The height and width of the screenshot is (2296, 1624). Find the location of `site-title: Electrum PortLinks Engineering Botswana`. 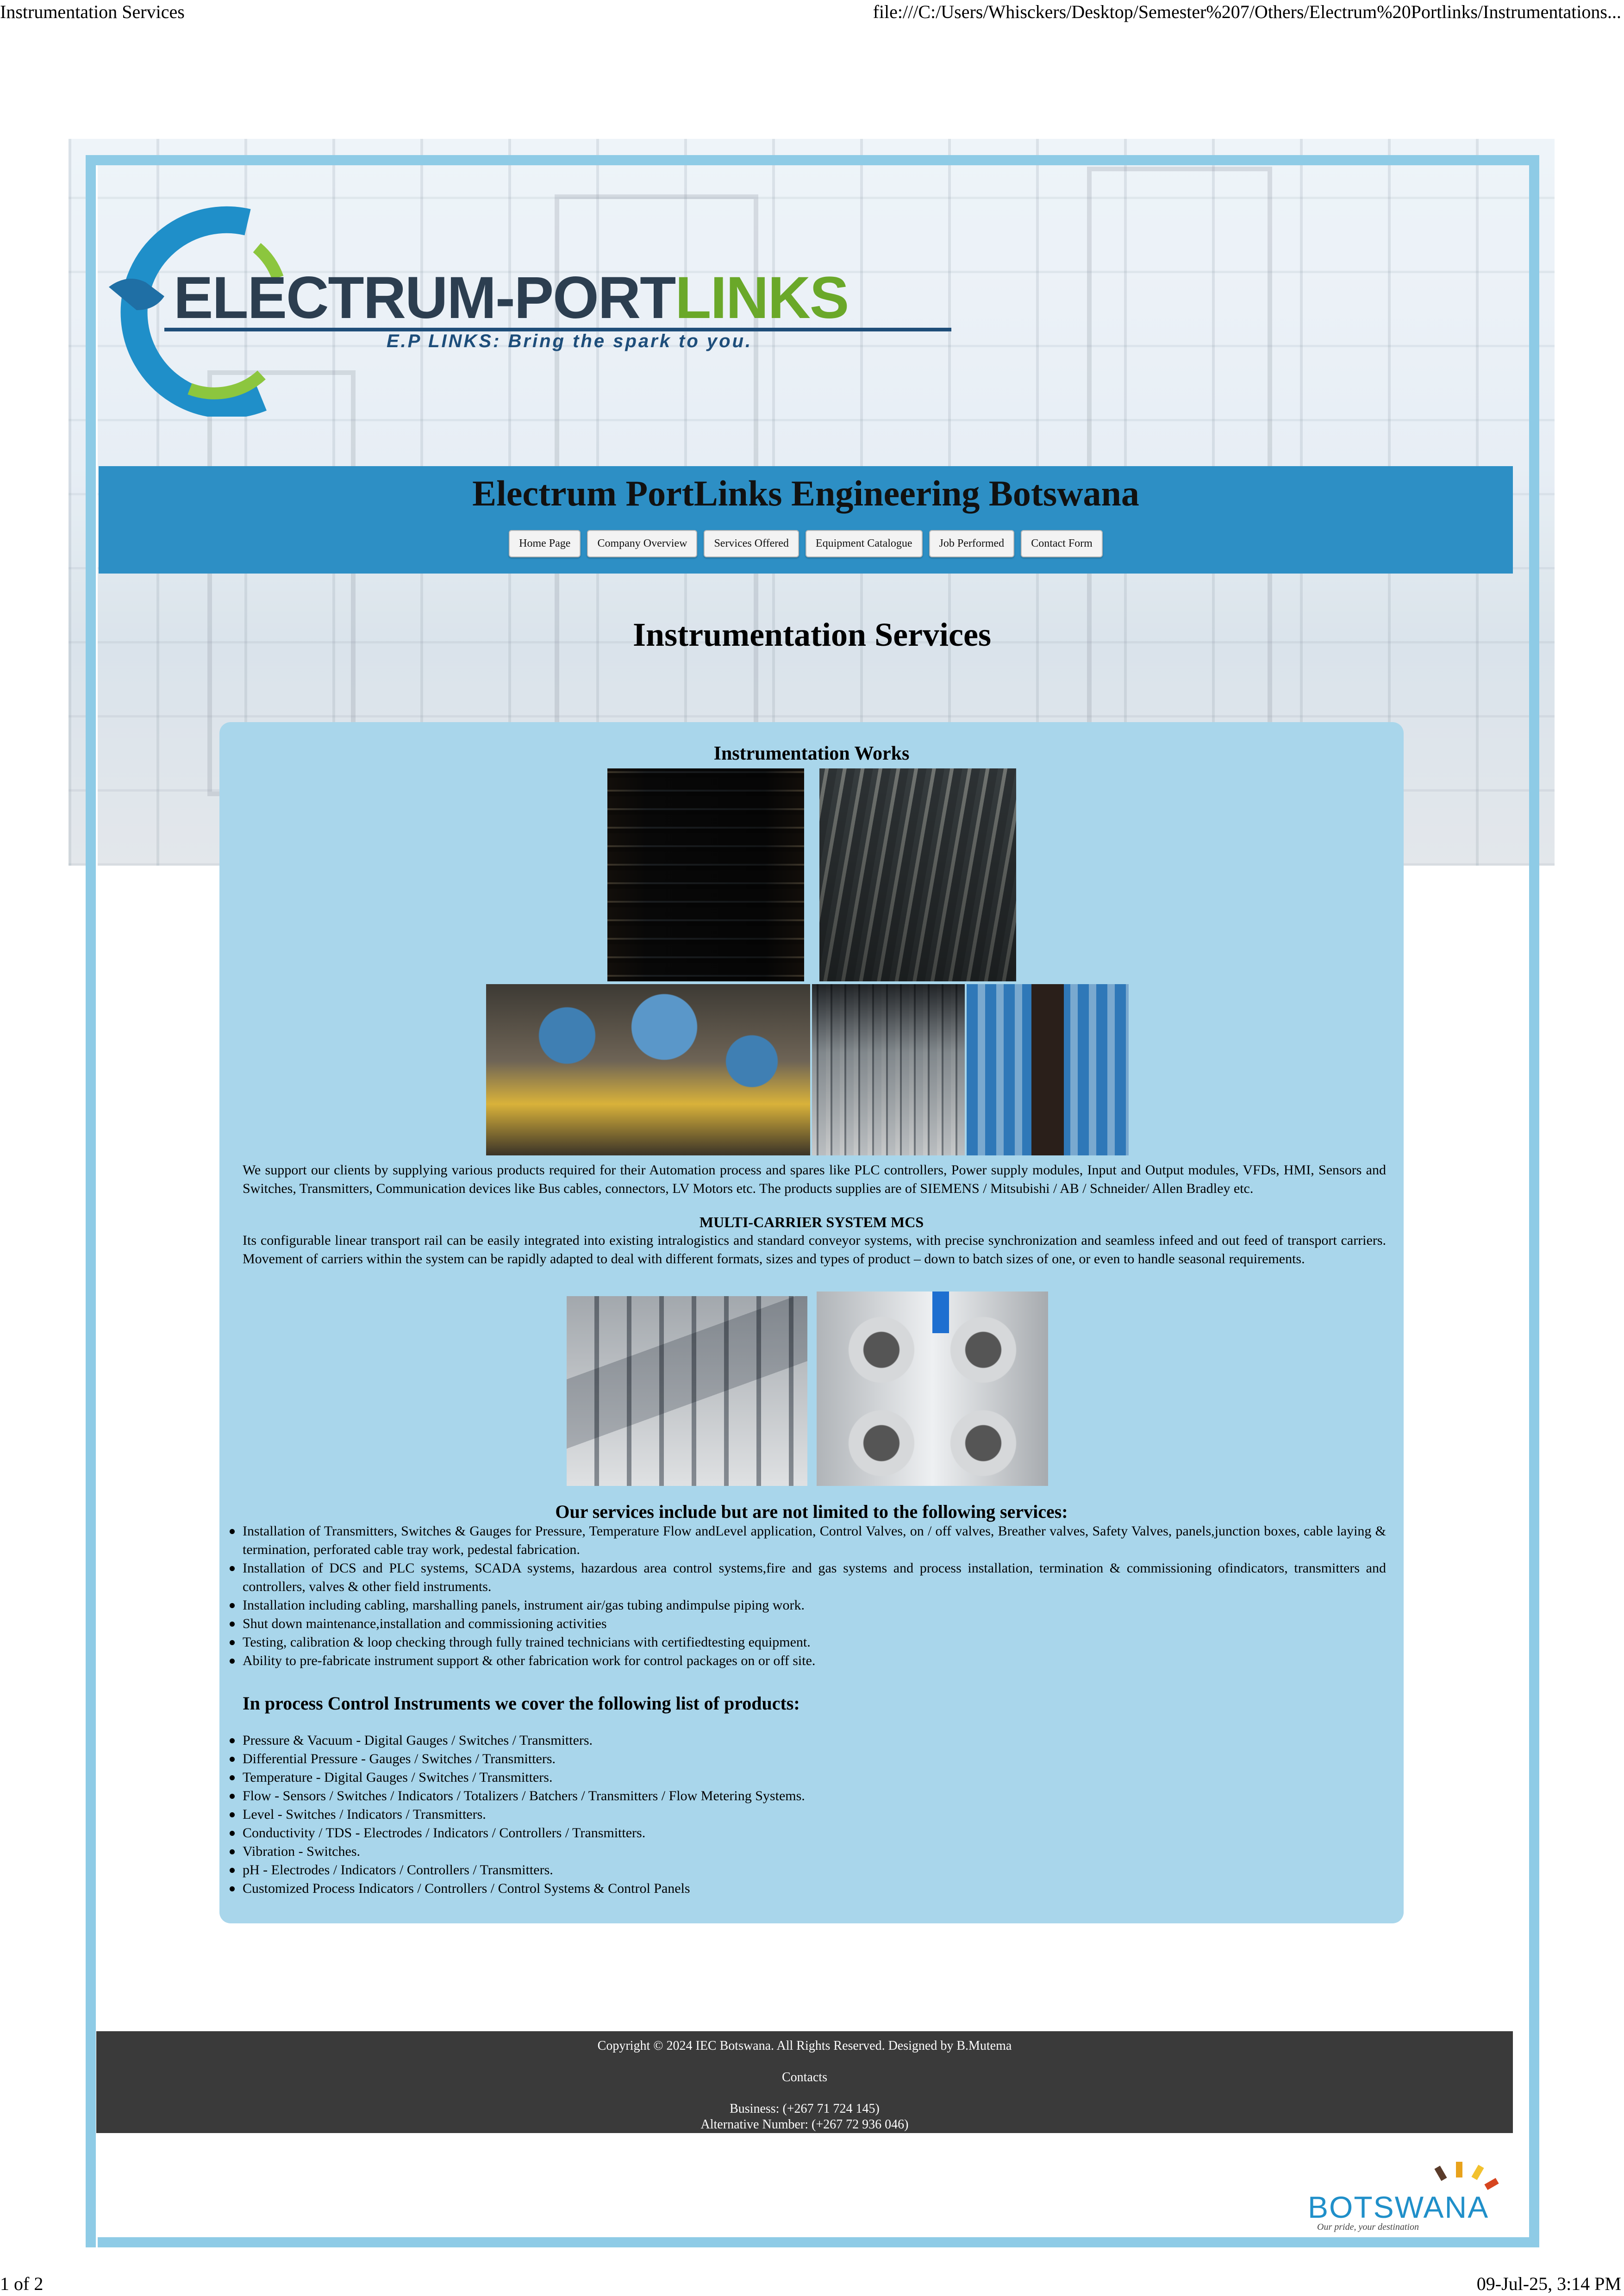

site-title: Electrum PortLinks Engineering Botswana is located at coordinates (805, 493).